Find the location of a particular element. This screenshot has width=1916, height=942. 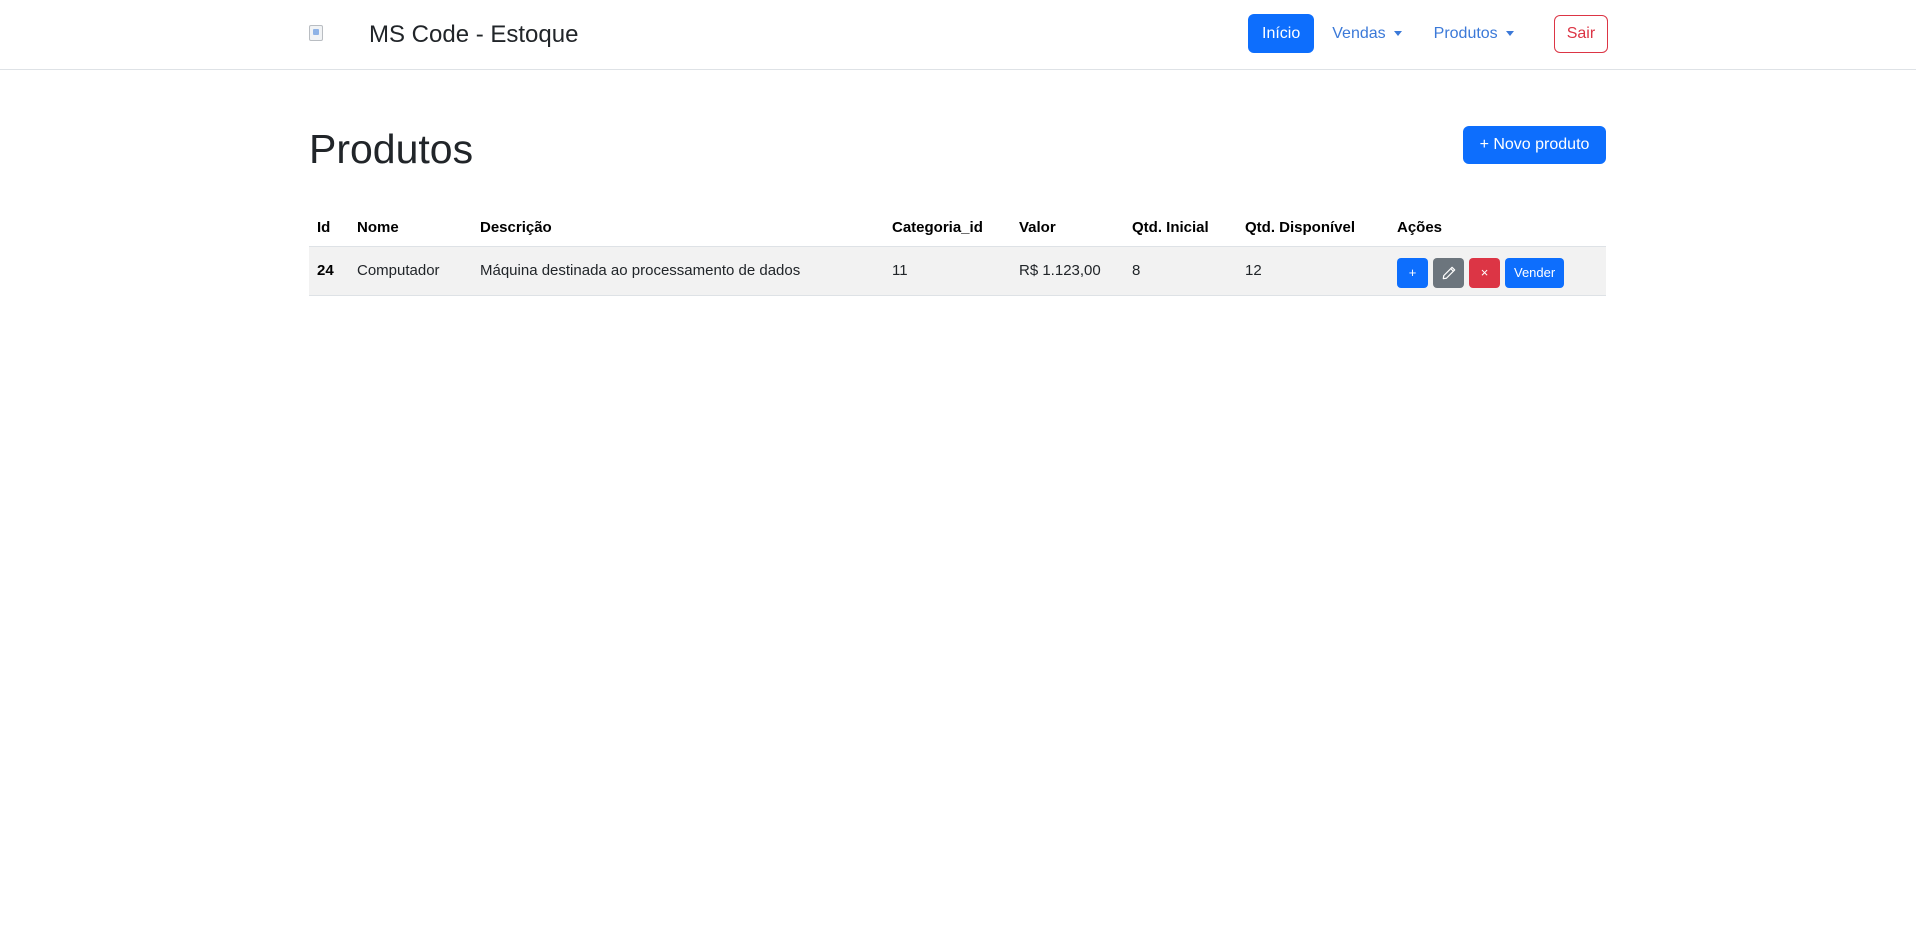

page-title: Produtos is located at coordinates (391, 149).